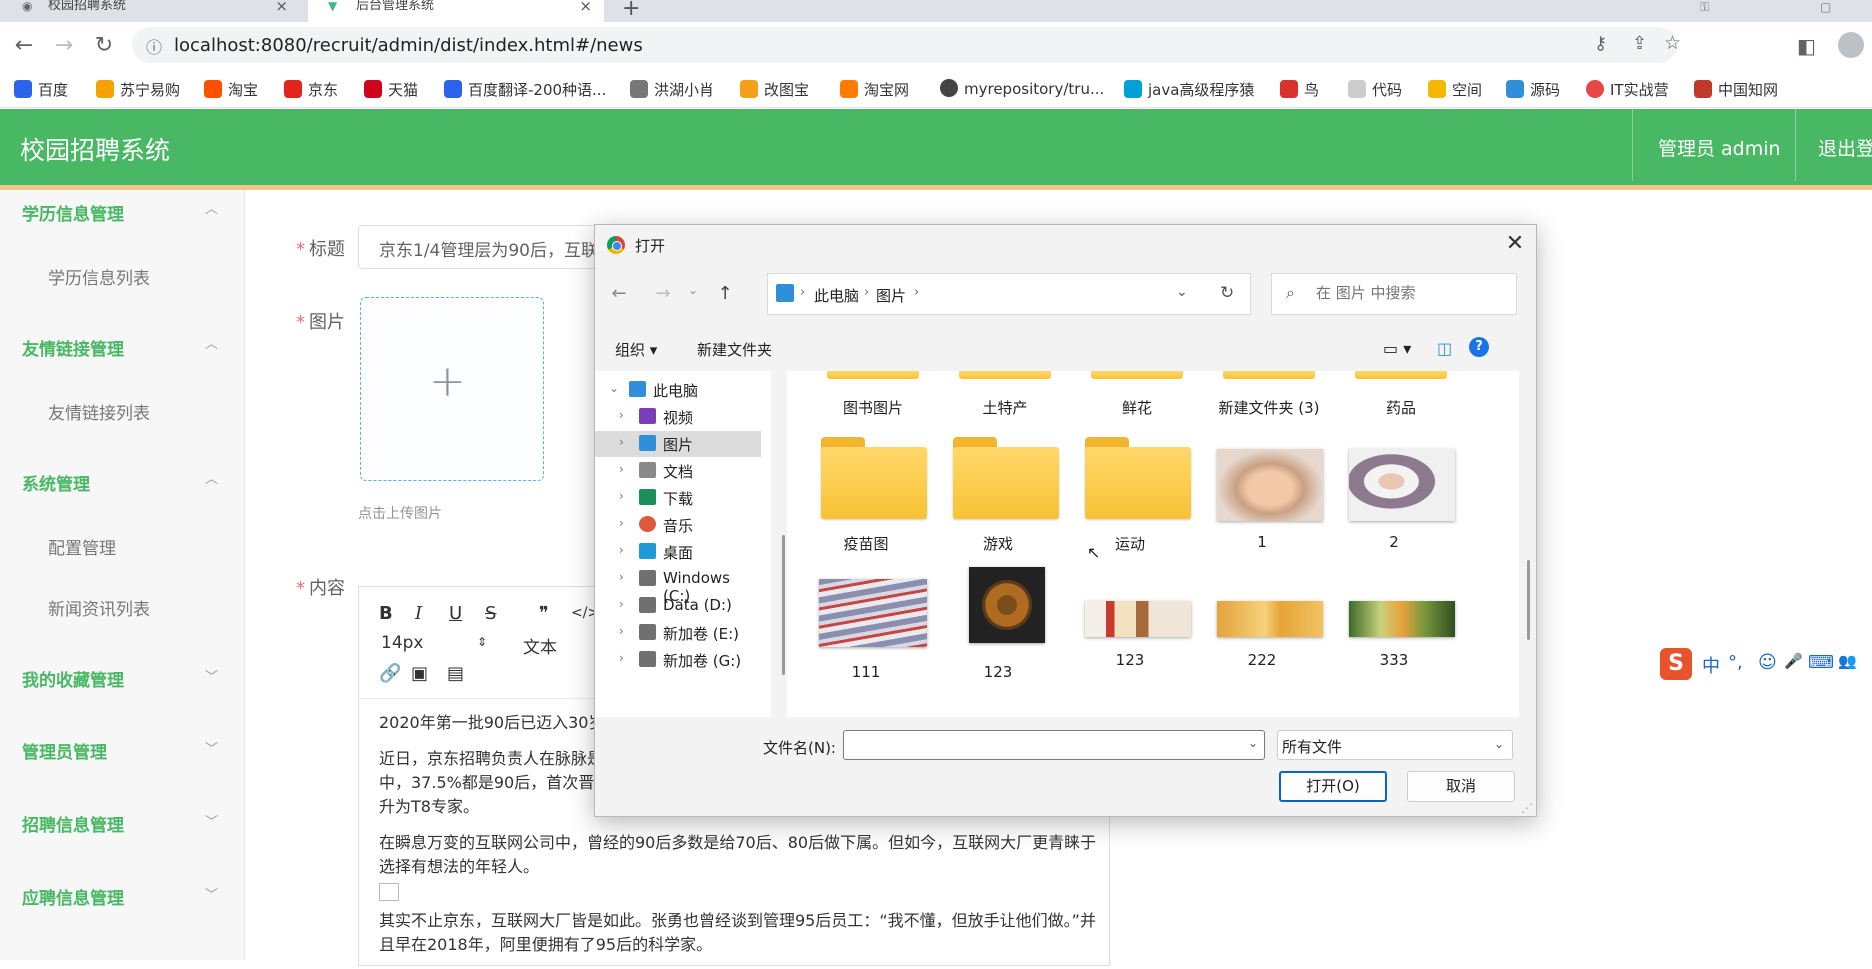 This screenshot has width=1872, height=969. Describe the element at coordinates (154, 46) in the screenshot. I see `site-info-icon: ⓘ` at that location.